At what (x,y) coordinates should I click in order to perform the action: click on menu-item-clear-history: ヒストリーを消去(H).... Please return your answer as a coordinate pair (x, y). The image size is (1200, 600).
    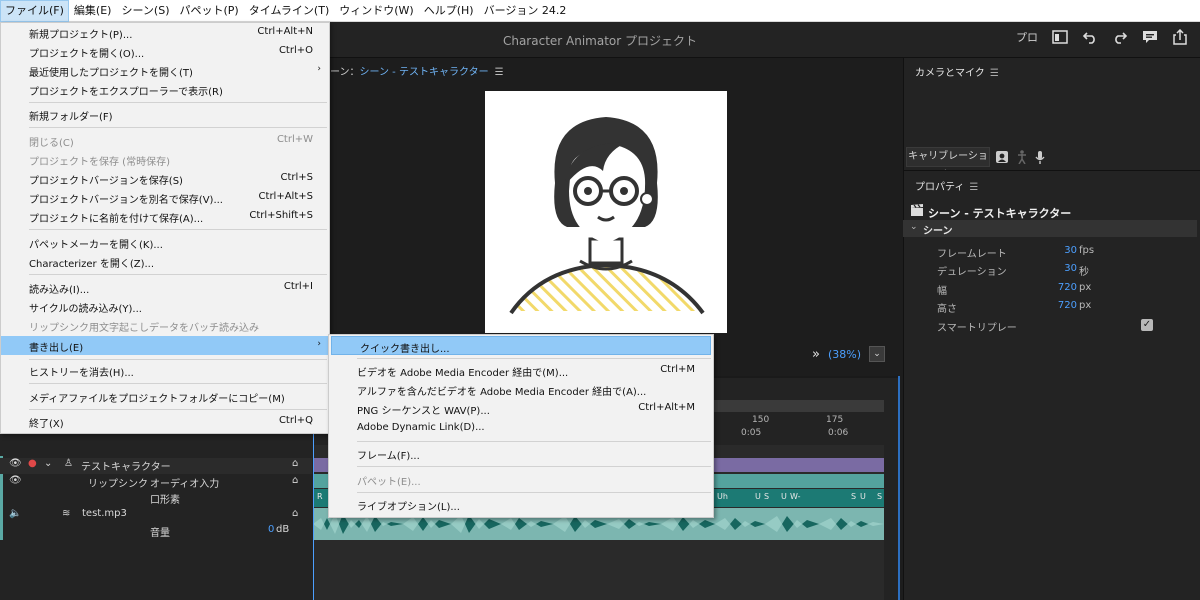
    Looking at the image, I should click on (165, 370).